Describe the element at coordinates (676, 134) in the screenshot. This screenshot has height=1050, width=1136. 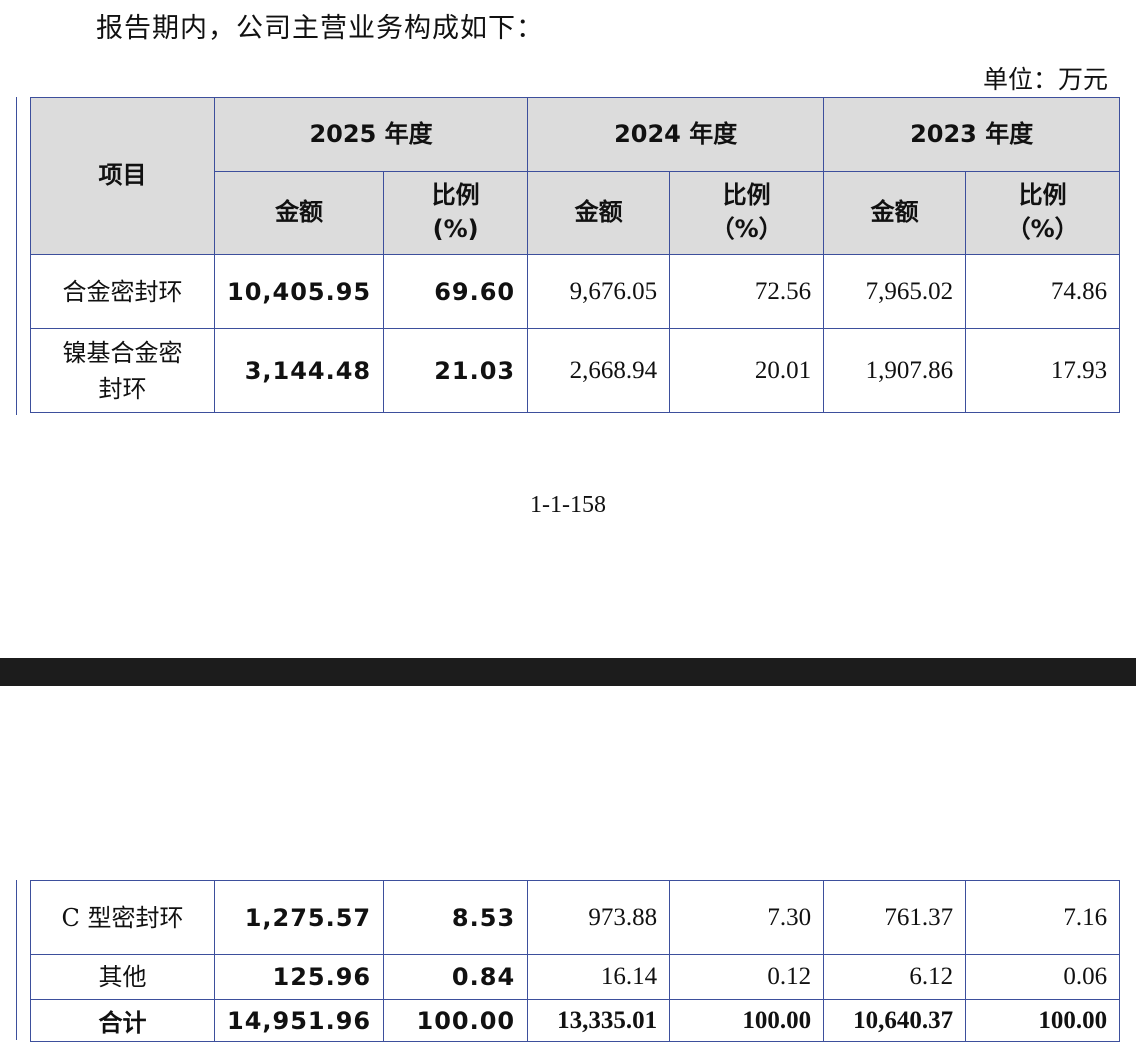
I see `header-year-2024: 2024 年度` at that location.